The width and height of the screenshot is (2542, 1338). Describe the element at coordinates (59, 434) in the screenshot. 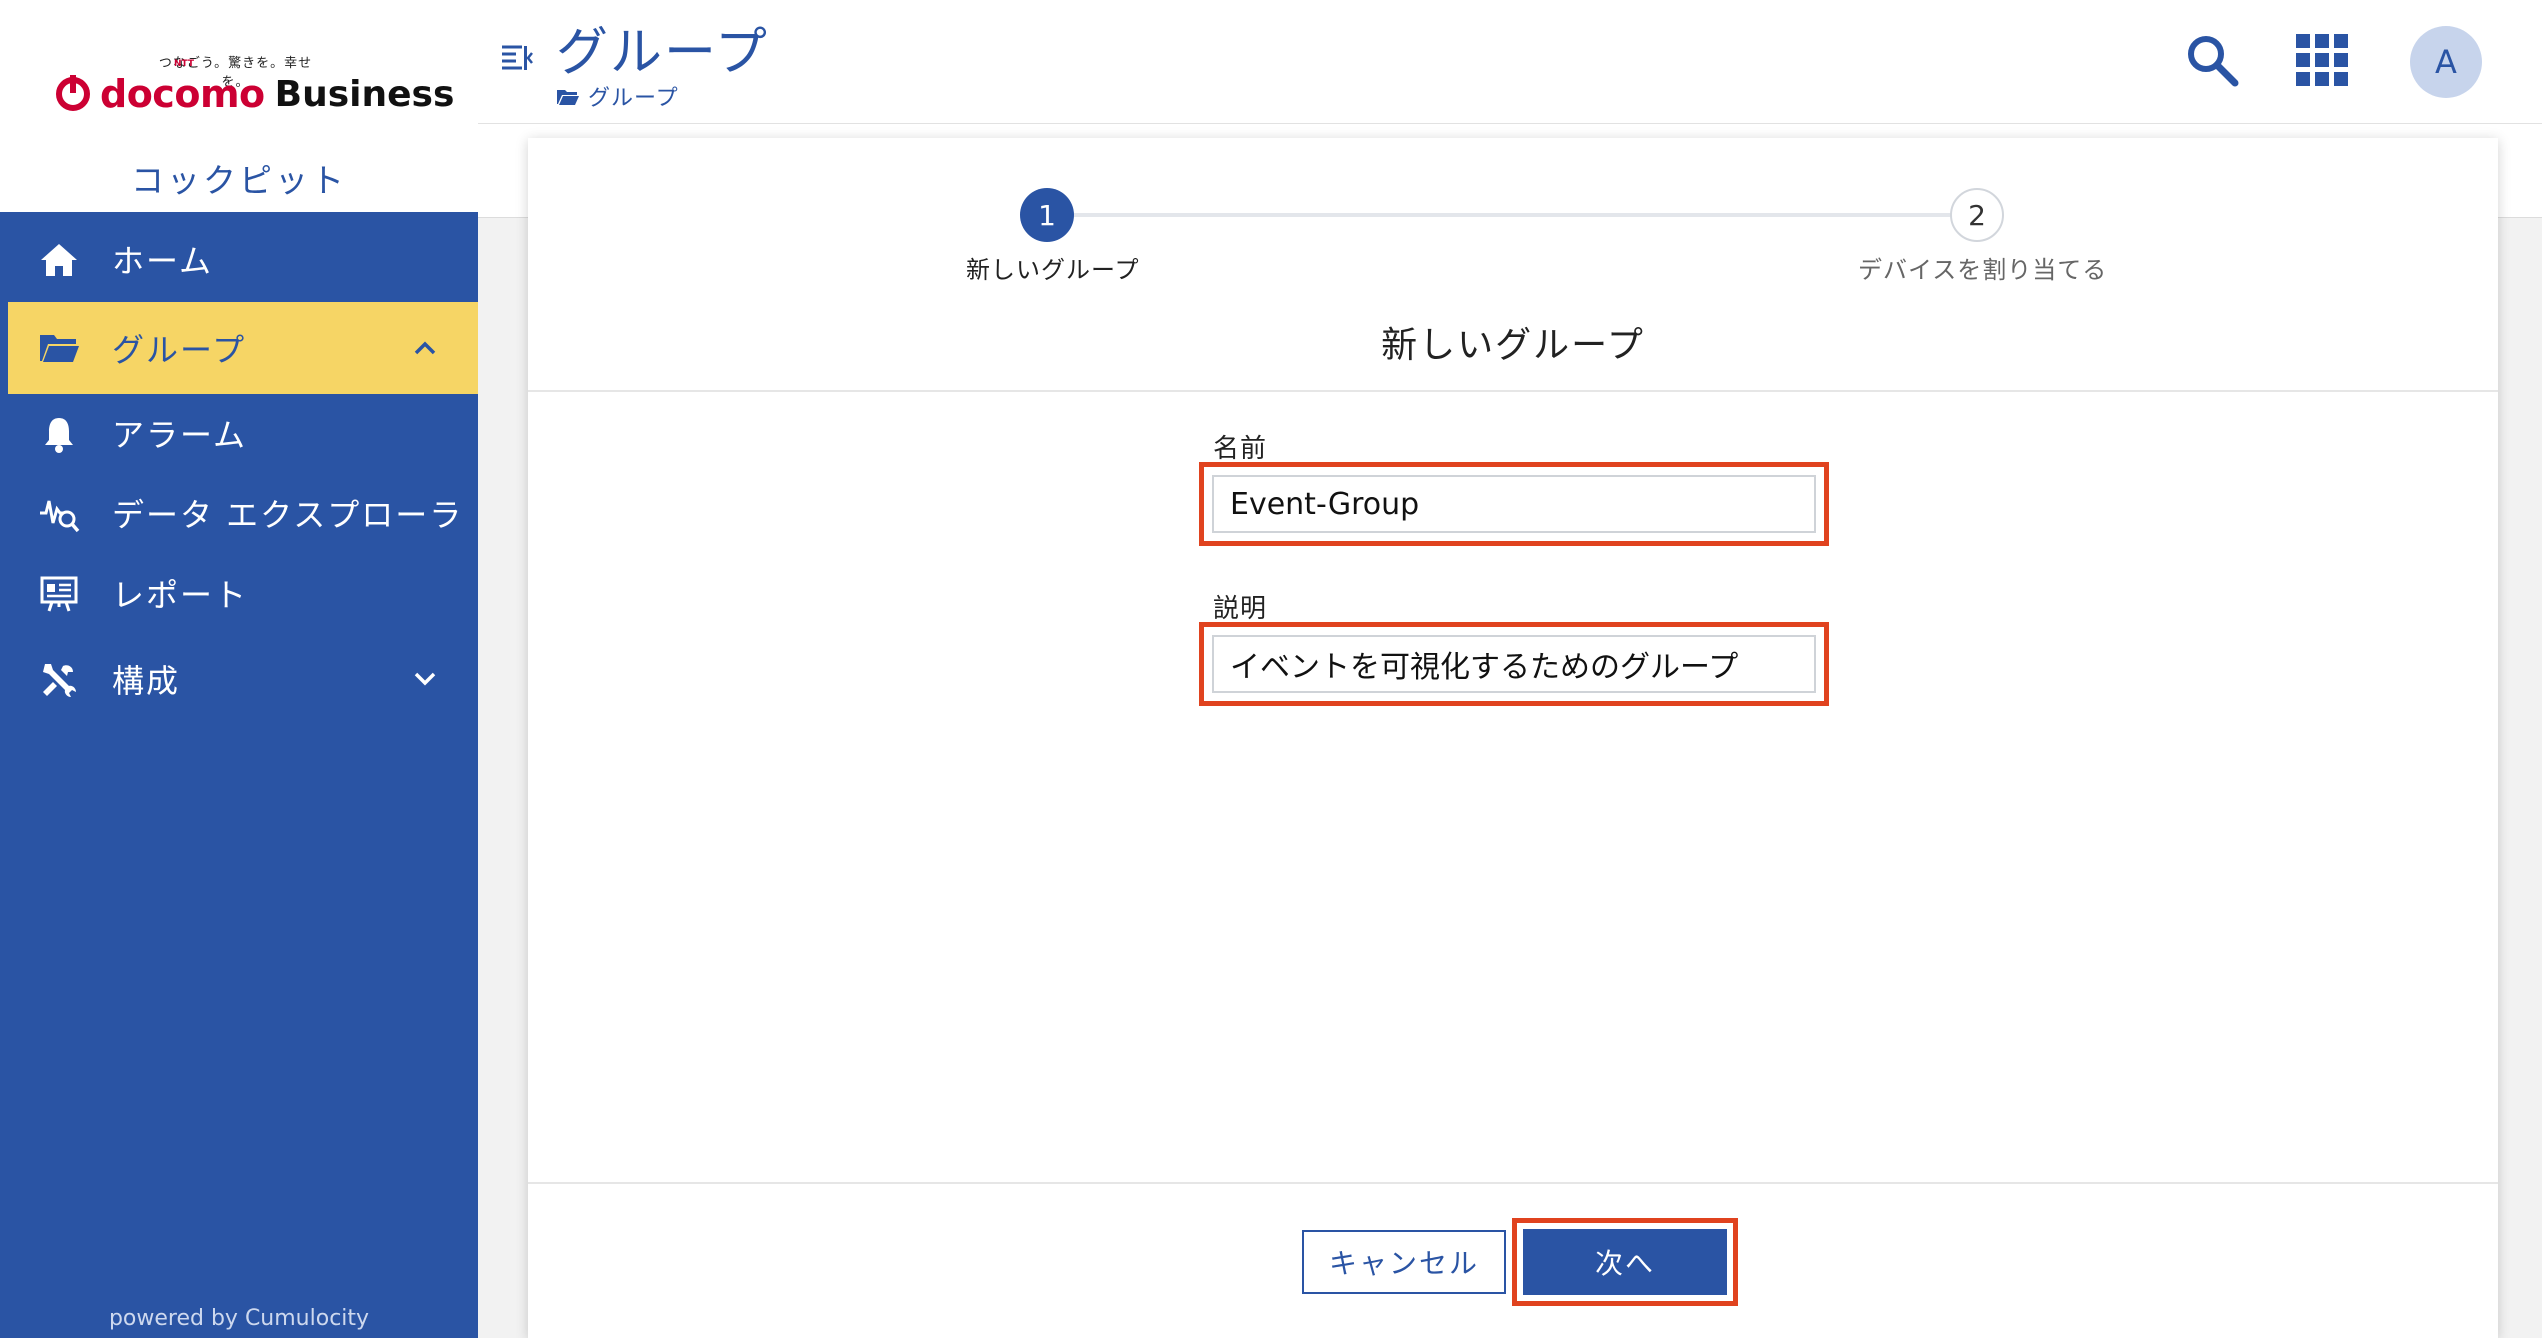

I see `bell-icon` at that location.